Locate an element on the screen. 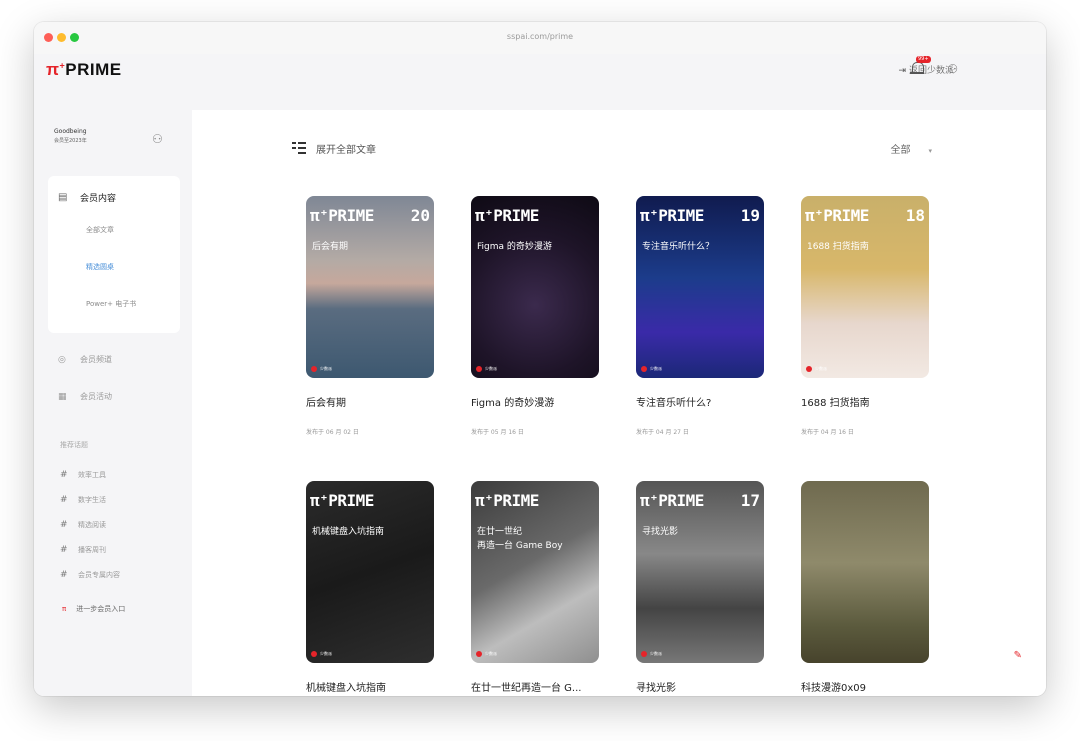 Image resolution: width=1080 pixels, height=741 pixels. chevron-down-icon: ▾ is located at coordinates (930, 150).